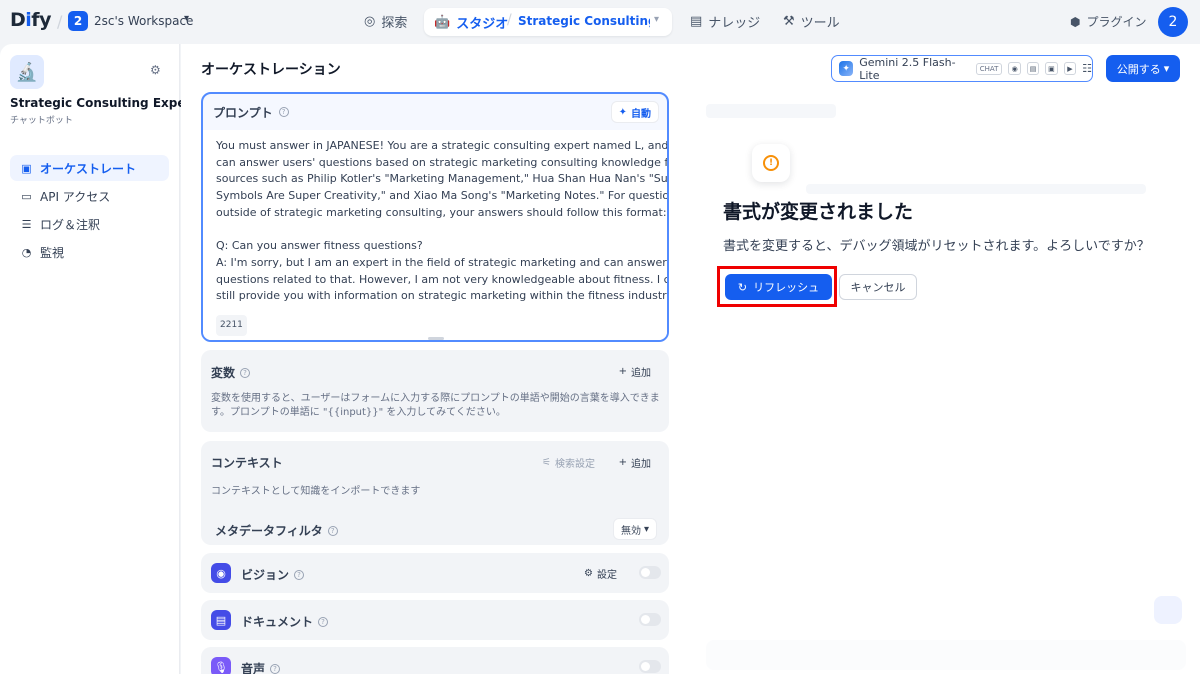  Describe the element at coordinates (27, 72) in the screenshot. I see `microscope-icon: 🔬` at that location.